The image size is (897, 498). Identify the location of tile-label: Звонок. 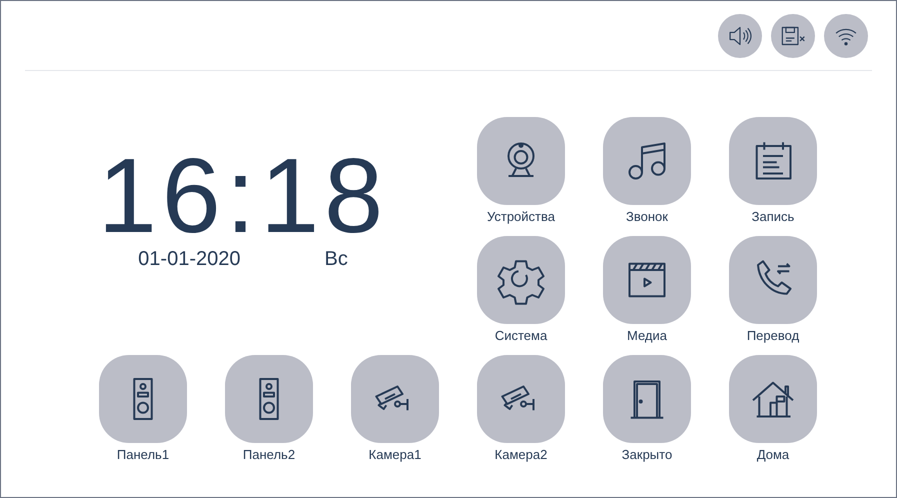
(647, 217).